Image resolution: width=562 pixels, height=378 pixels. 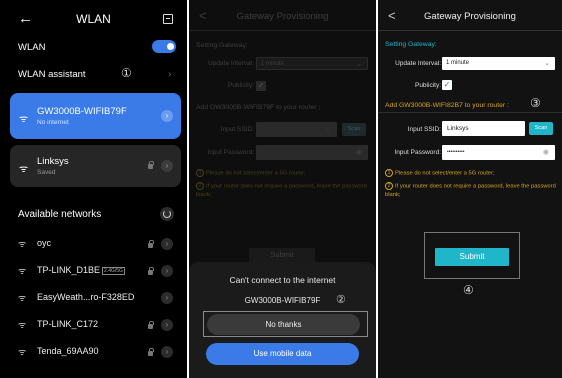 I want to click on section-divider, so click(x=470, y=112).